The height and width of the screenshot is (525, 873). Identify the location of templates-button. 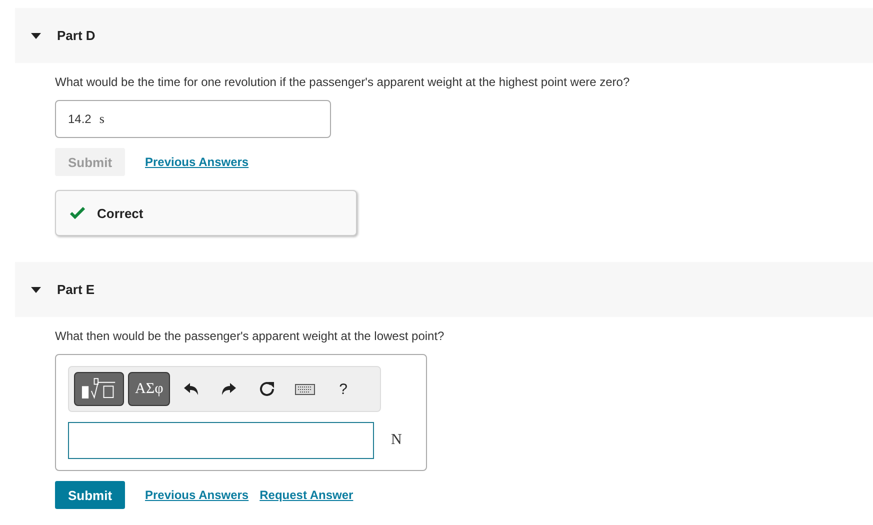
(99, 389).